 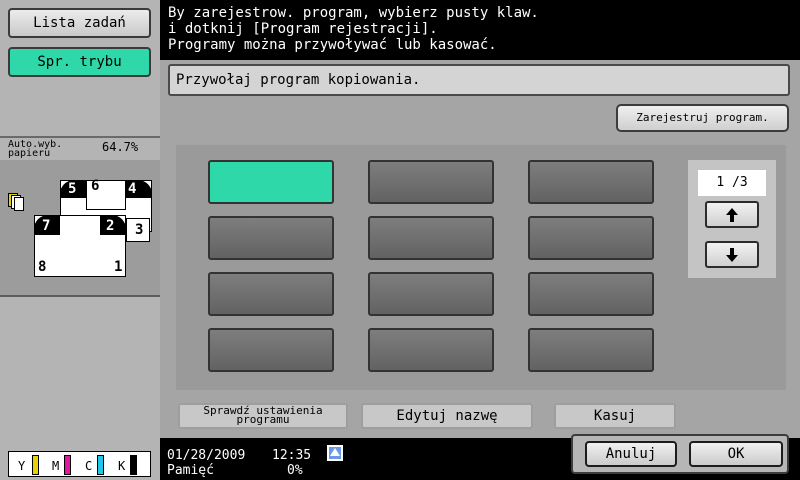 I want to click on network-icon, so click(x=335, y=453).